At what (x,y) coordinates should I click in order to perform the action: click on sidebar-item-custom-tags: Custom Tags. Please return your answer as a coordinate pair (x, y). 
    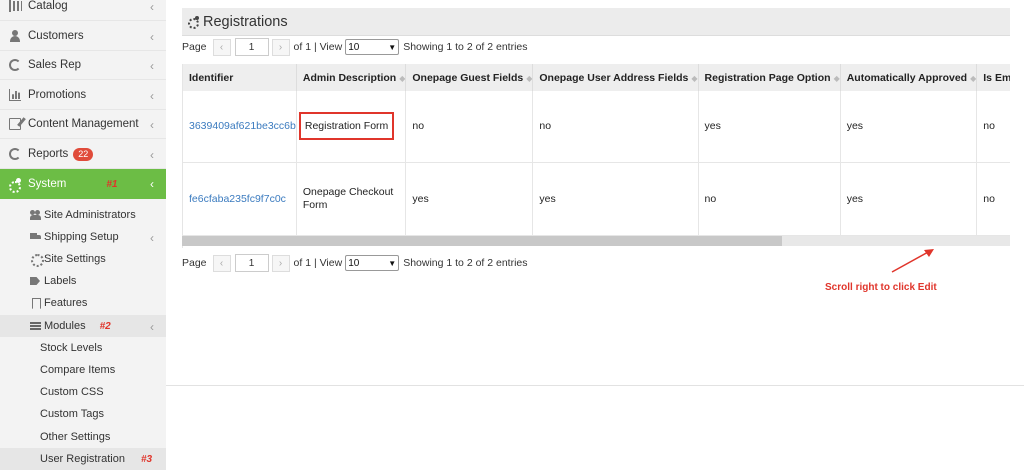
    Looking at the image, I should click on (83, 414).